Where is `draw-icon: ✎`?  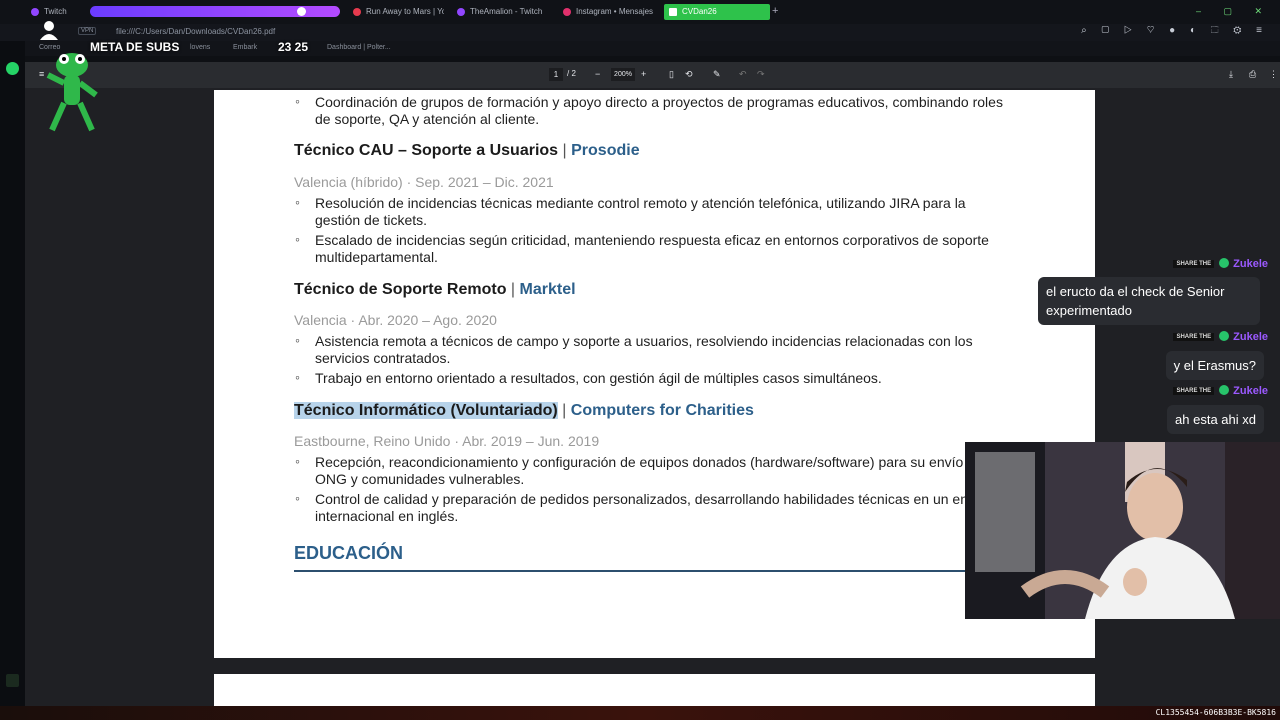 draw-icon: ✎ is located at coordinates (717, 74).